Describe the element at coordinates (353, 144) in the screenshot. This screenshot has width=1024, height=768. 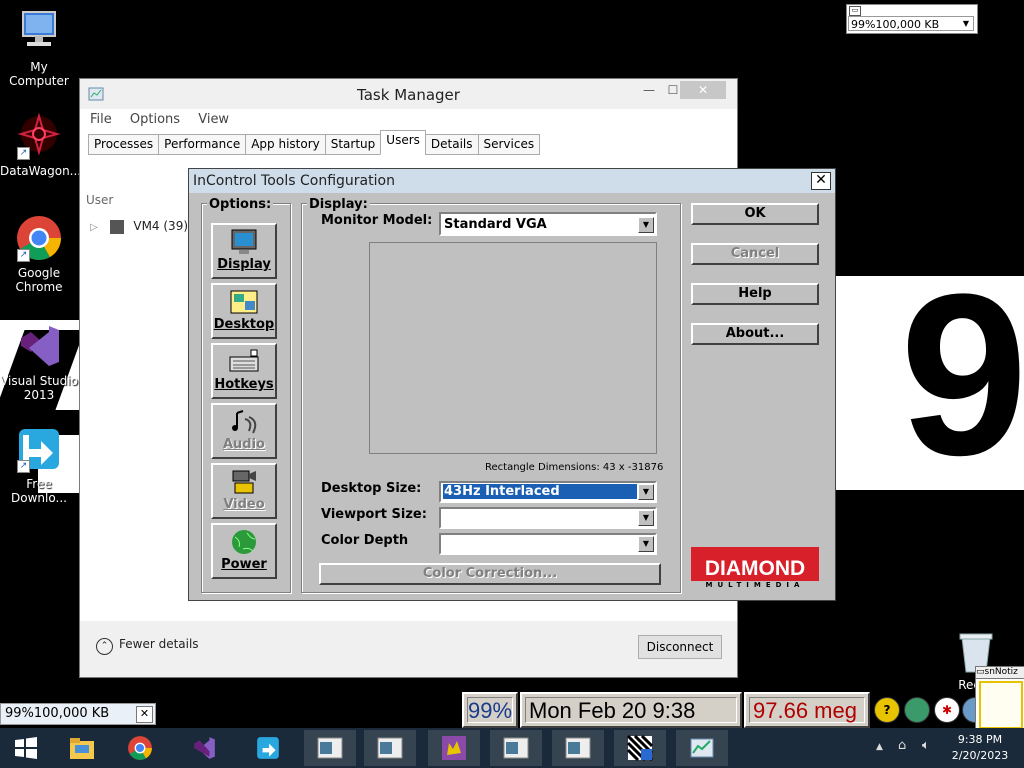
I see `tab-startup: Startup` at that location.